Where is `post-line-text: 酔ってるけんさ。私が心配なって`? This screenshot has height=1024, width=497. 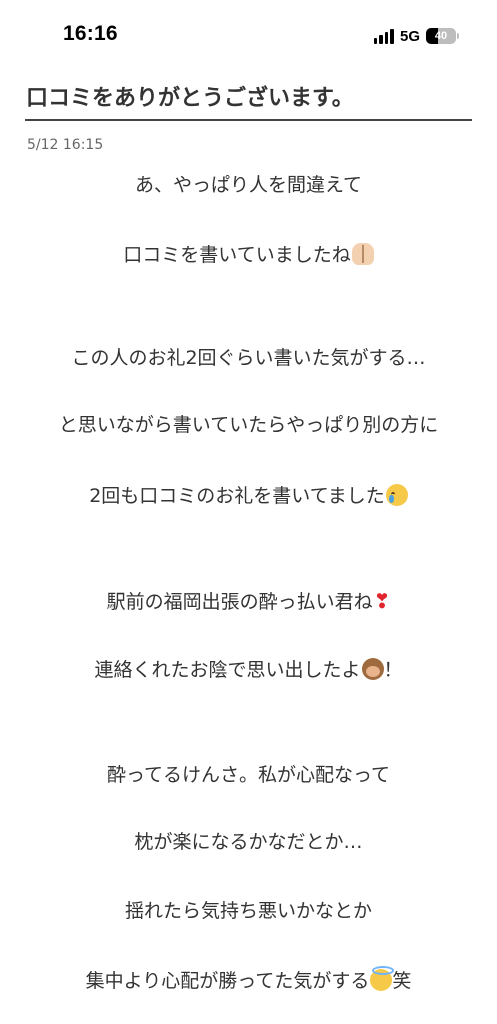 post-line-text: 酔ってるけんさ。私が心配なって is located at coordinates (248, 775).